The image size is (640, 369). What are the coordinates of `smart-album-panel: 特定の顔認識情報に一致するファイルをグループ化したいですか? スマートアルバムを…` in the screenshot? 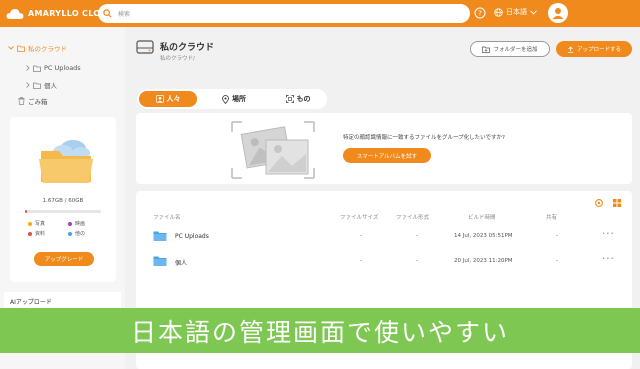 It's located at (384, 148).